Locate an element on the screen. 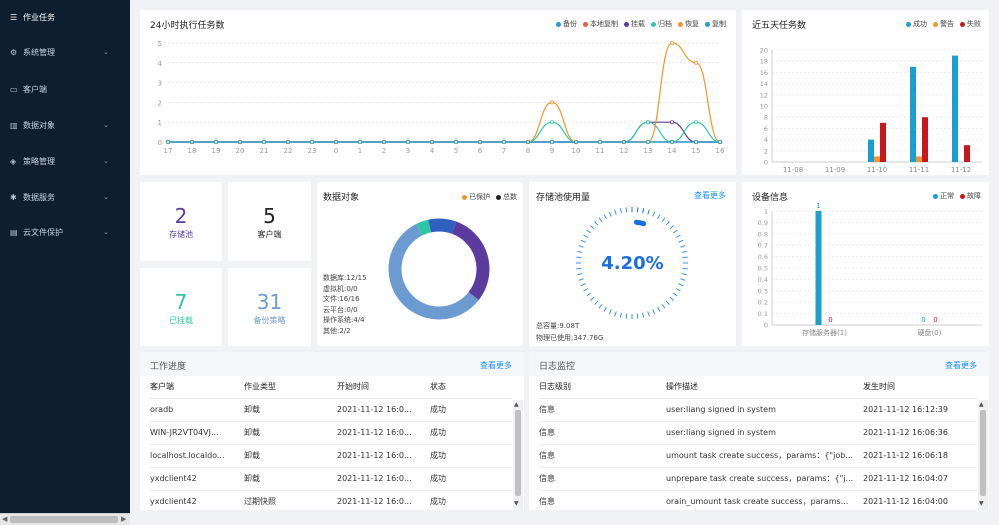 The width and height of the screenshot is (999, 525). stat-mounted: 7 已挂载 is located at coordinates (181, 307).